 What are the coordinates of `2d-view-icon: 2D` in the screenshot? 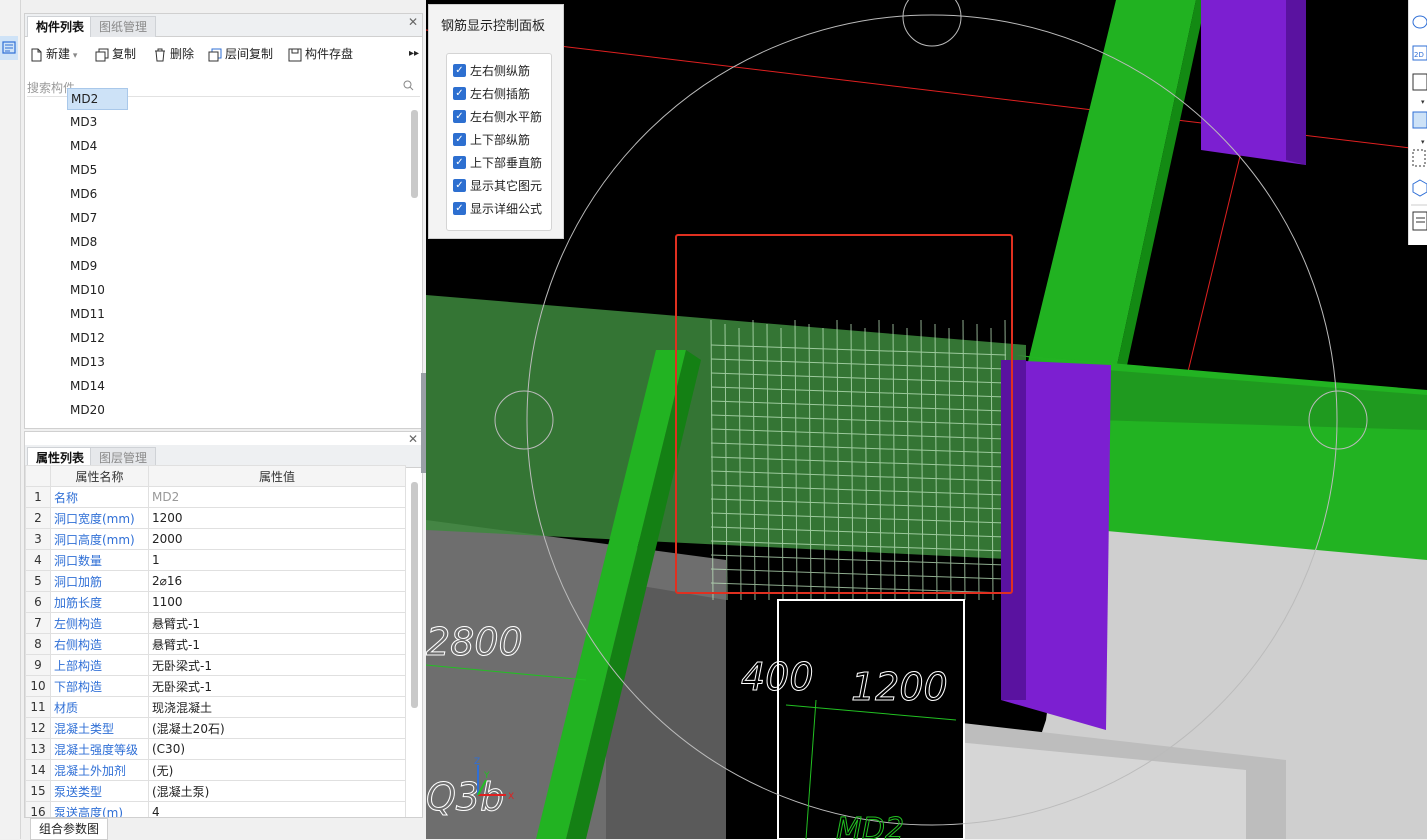 It's located at (1419, 53).